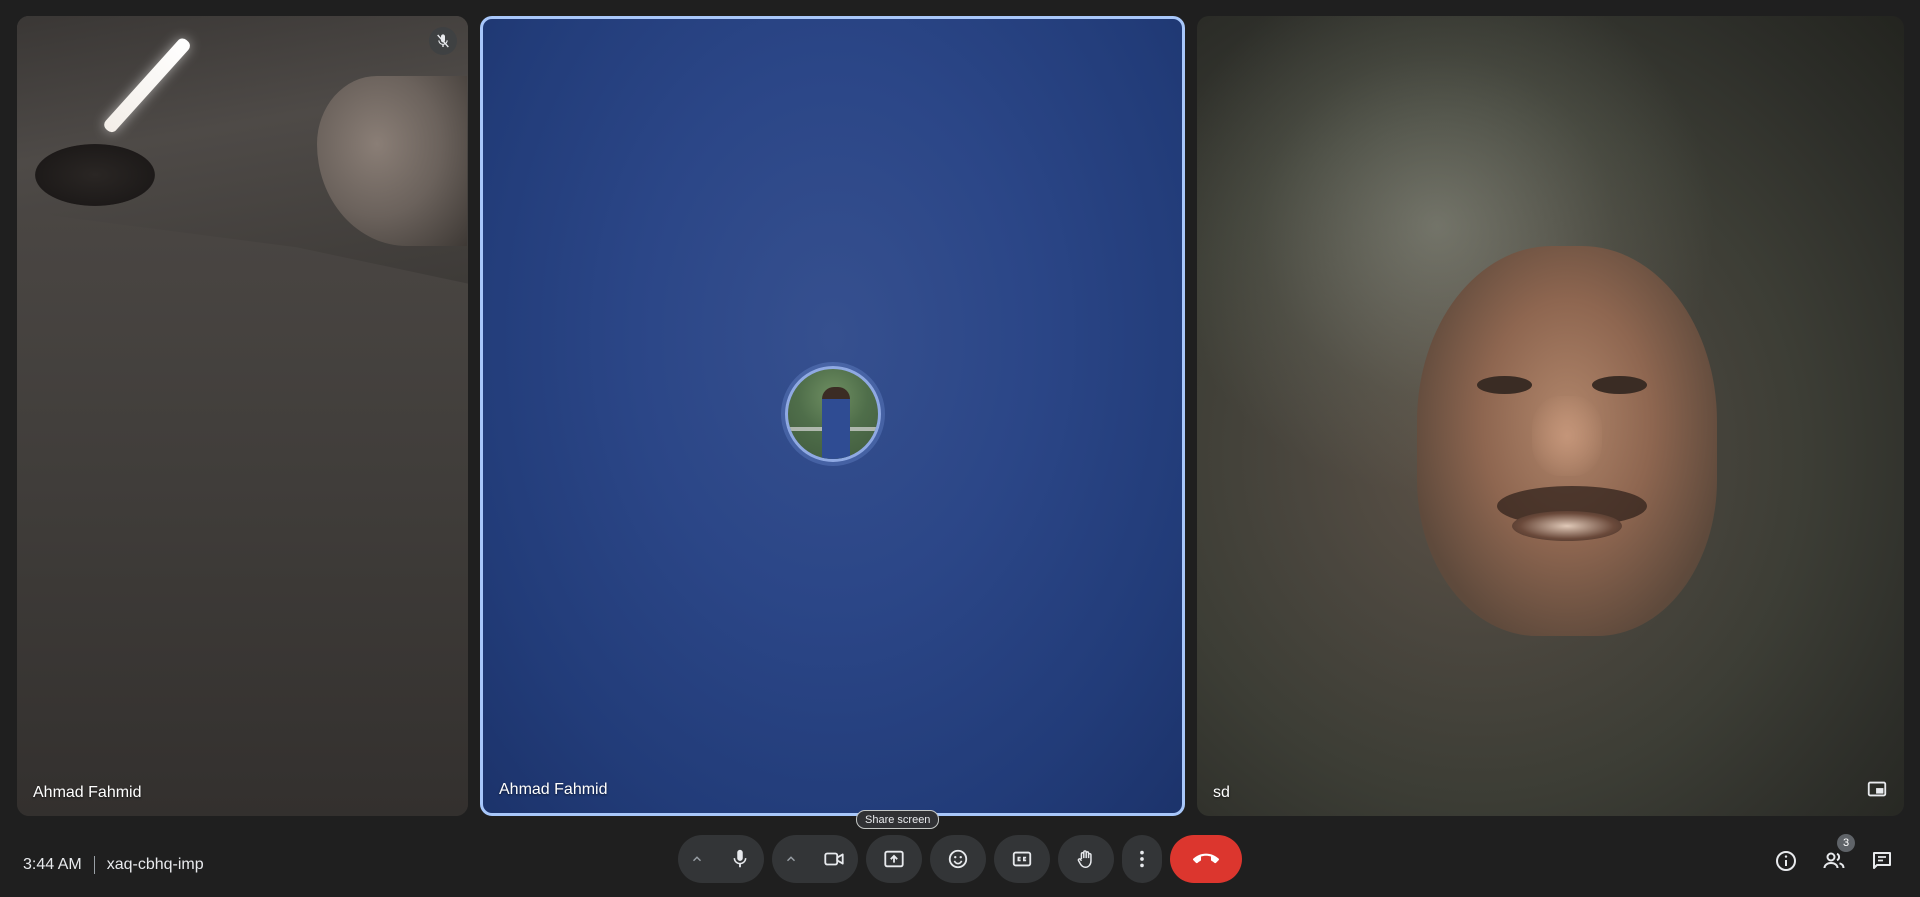 The width and height of the screenshot is (1920, 897). I want to click on raise-hand-button, so click(1086, 859).